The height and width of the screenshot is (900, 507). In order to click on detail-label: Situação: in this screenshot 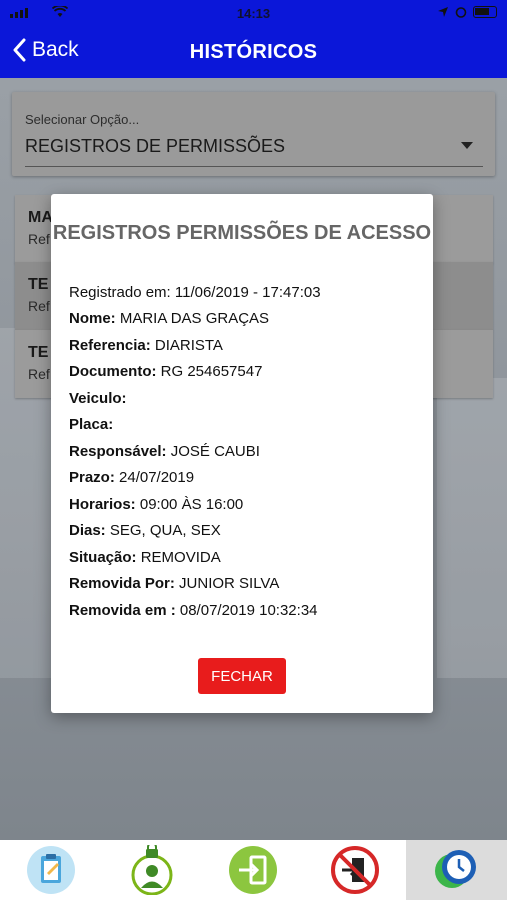, I will do `click(103, 557)`.